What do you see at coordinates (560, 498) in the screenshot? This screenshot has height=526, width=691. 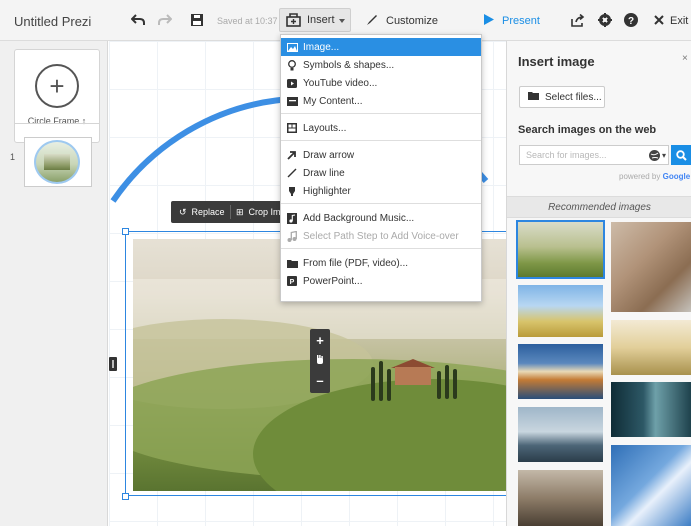 I see `recommended-image-boat` at bounding box center [560, 498].